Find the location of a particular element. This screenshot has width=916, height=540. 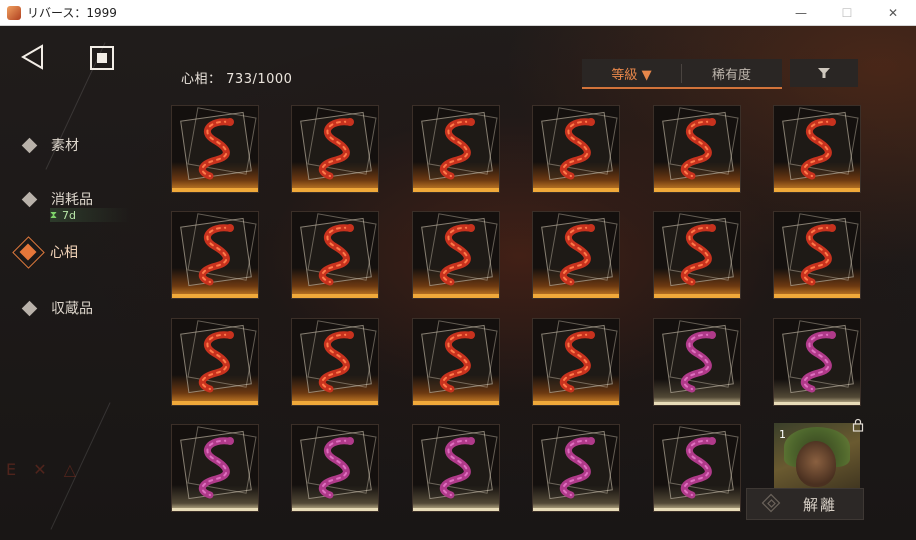

inventory-count: 心相： 733/1000 is located at coordinates (236, 77).